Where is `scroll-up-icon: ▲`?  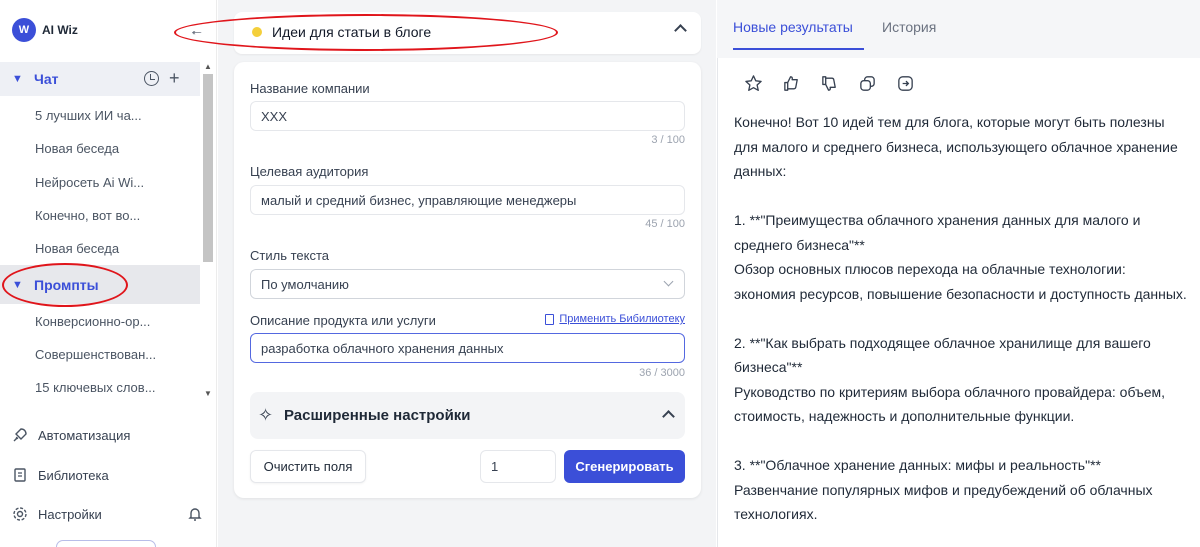 scroll-up-icon: ▲ is located at coordinates (208, 66).